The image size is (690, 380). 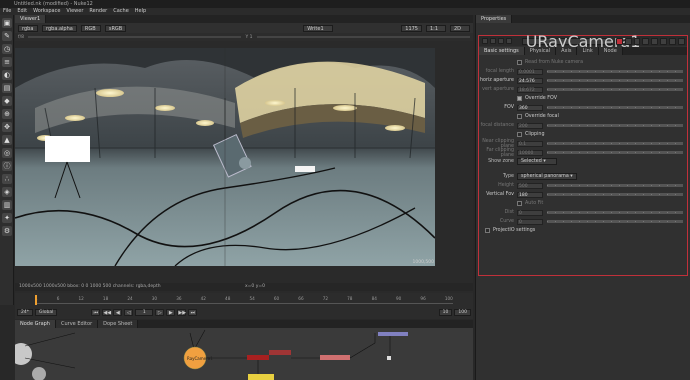 I want to click on menu-item-workspace: Workspace, so click(x=46, y=11).